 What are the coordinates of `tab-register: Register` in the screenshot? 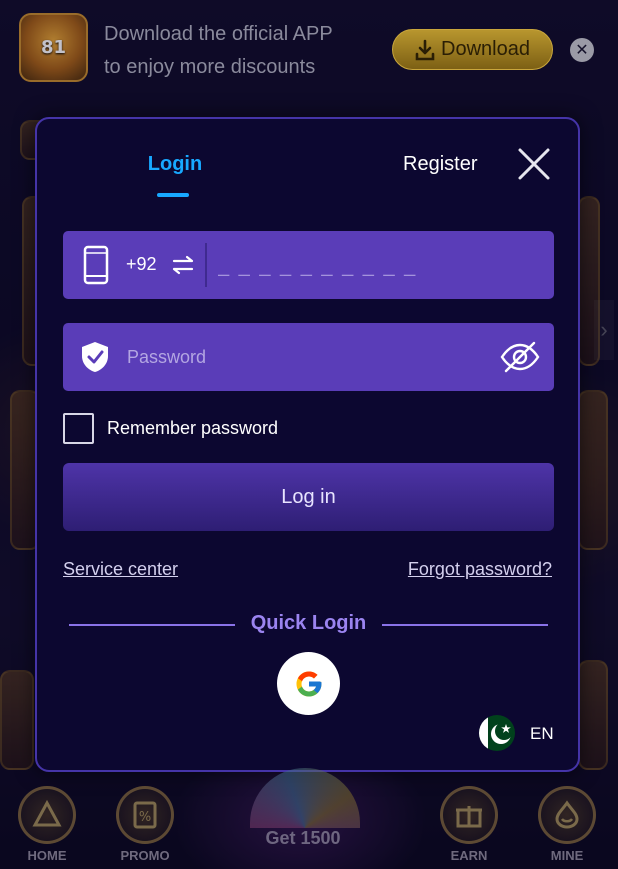 It's located at (440, 164).